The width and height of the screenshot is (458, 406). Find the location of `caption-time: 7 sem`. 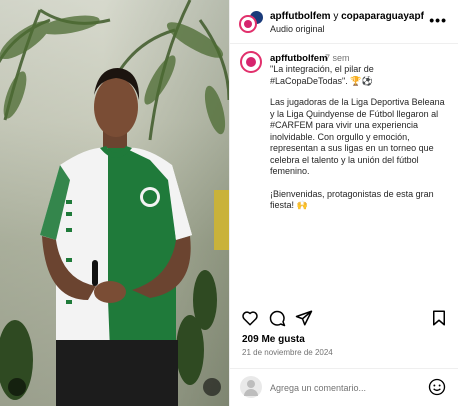

caption-time: 7 sem is located at coordinates (337, 58).